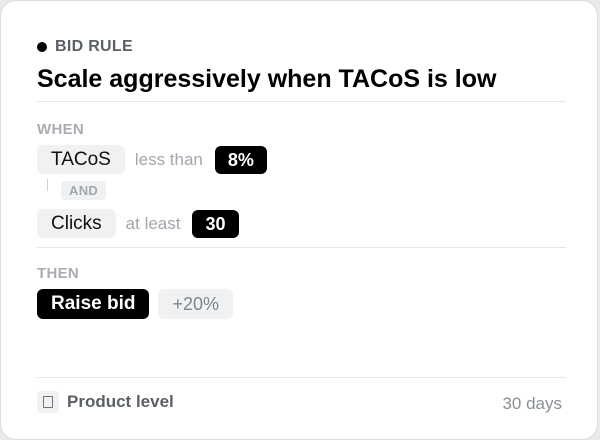  Describe the element at coordinates (84, 190) in the screenshot. I see `and-joiner: AND` at that location.